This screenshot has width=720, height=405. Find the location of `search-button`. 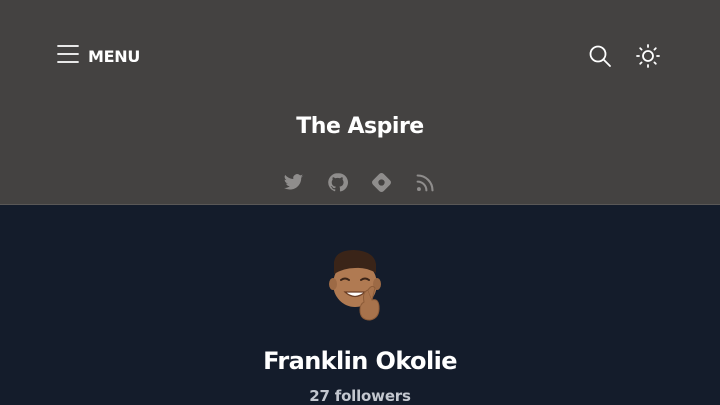

search-button is located at coordinates (600, 56).